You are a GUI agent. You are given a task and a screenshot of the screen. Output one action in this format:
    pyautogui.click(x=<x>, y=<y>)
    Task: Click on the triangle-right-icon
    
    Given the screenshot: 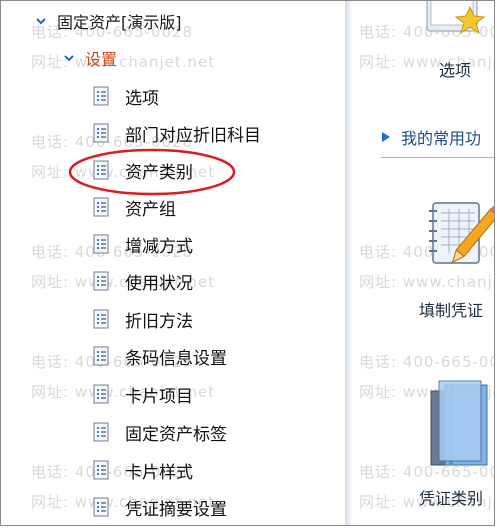 What is the action you would take?
    pyautogui.click(x=386, y=137)
    